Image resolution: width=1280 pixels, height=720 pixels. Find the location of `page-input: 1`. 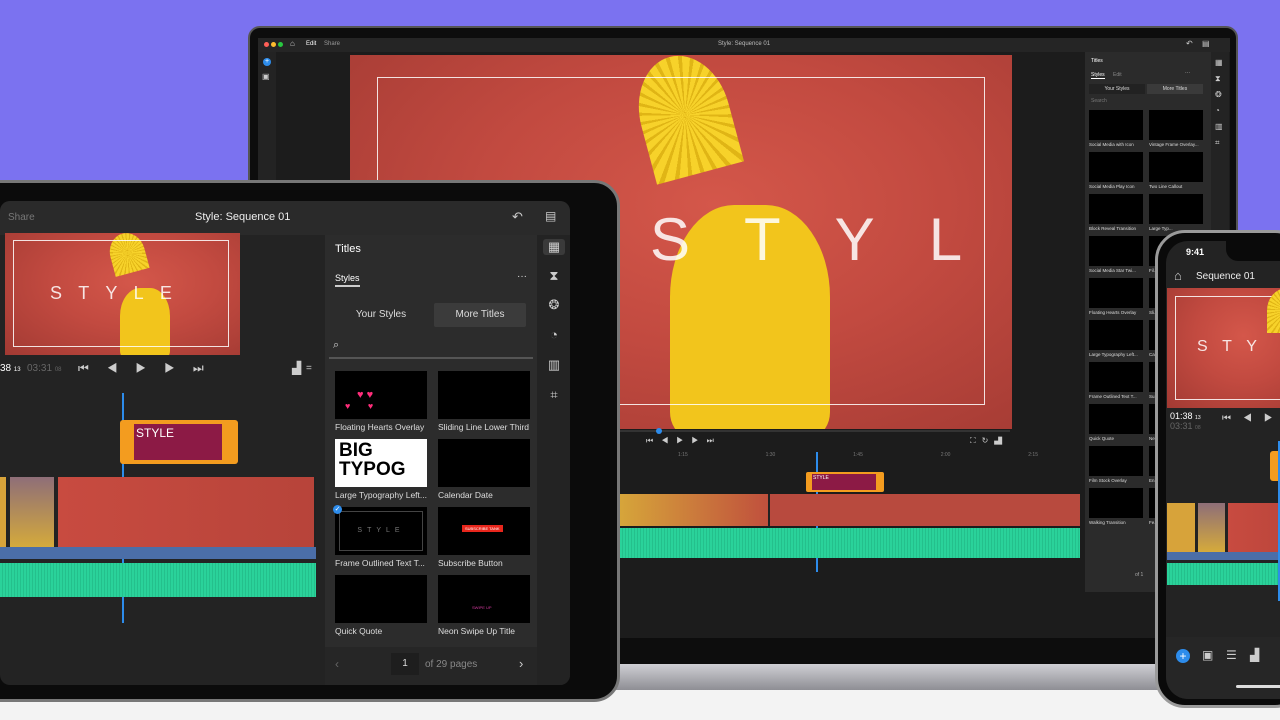

page-input: 1 is located at coordinates (405, 664).